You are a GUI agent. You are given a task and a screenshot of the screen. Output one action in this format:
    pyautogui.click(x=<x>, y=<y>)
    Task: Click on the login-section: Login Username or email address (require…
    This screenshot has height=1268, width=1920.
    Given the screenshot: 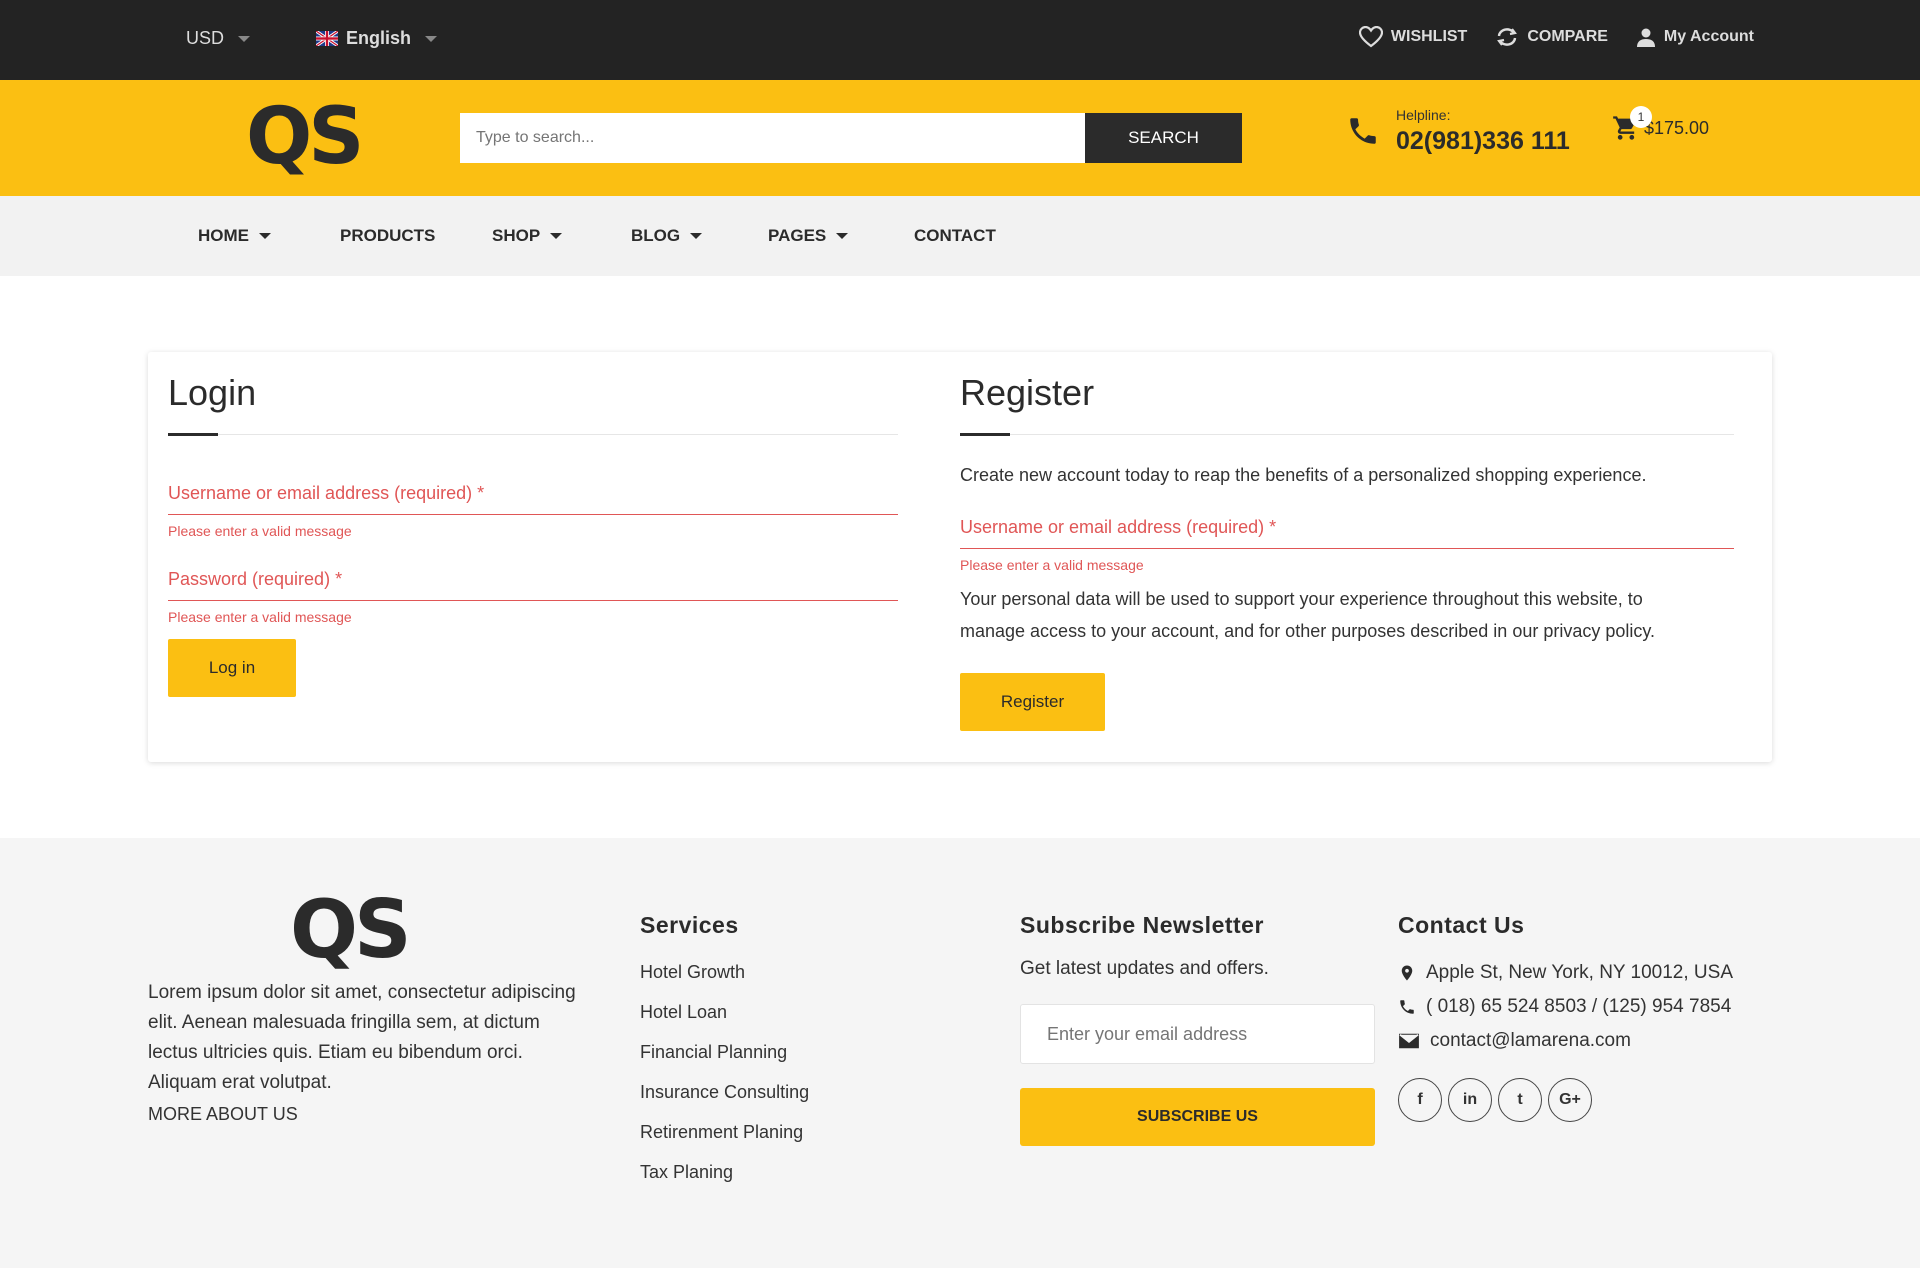 What is the action you would take?
    pyautogui.click(x=533, y=524)
    